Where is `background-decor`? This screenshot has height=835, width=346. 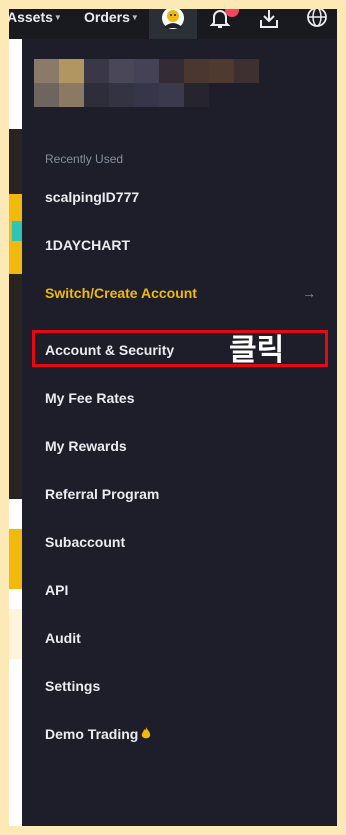
background-decor is located at coordinates (17, 231).